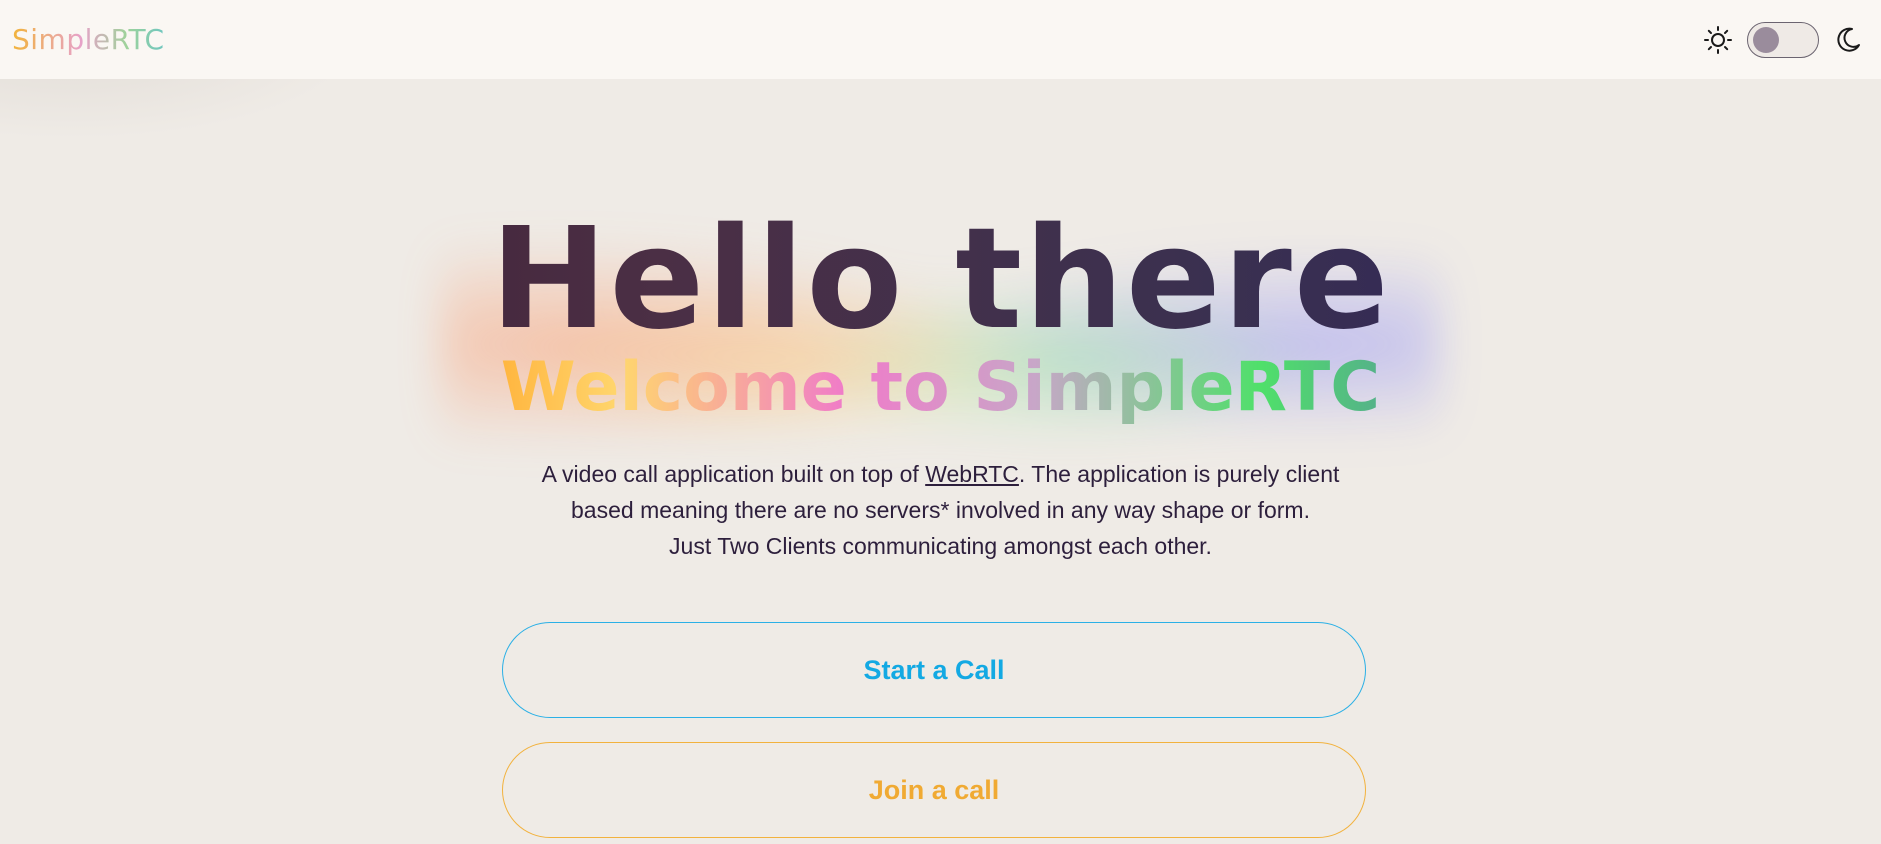 This screenshot has height=844, width=1881. What do you see at coordinates (1783, 39) in the screenshot?
I see `theme-toggle` at bounding box center [1783, 39].